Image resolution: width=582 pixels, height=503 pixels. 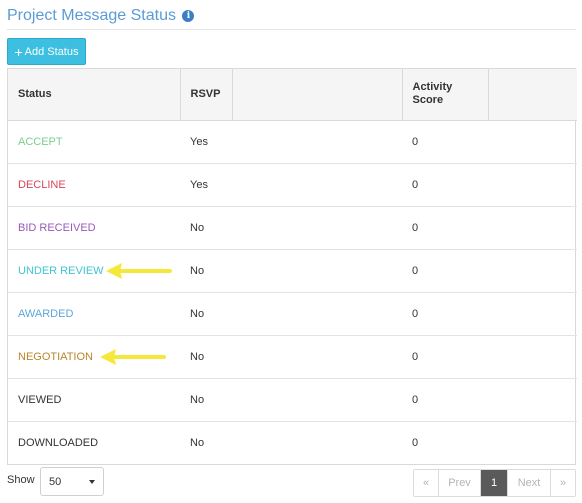 I want to click on status-cell: UNDER REVIEW, so click(x=94, y=271).